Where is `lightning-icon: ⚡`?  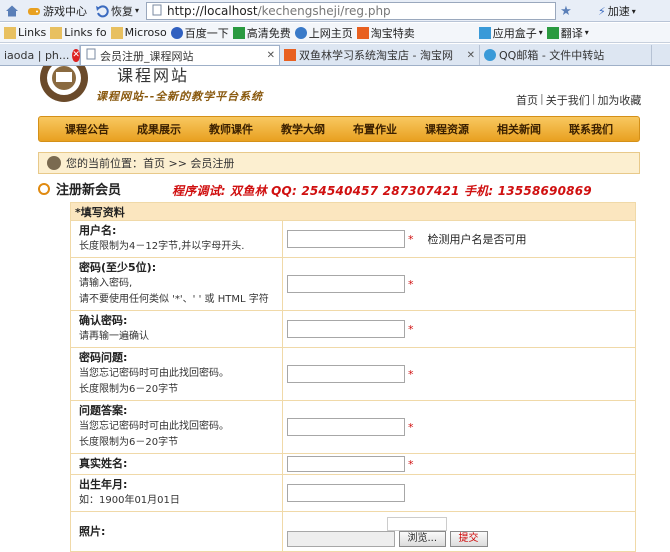 lightning-icon: ⚡ is located at coordinates (602, 11).